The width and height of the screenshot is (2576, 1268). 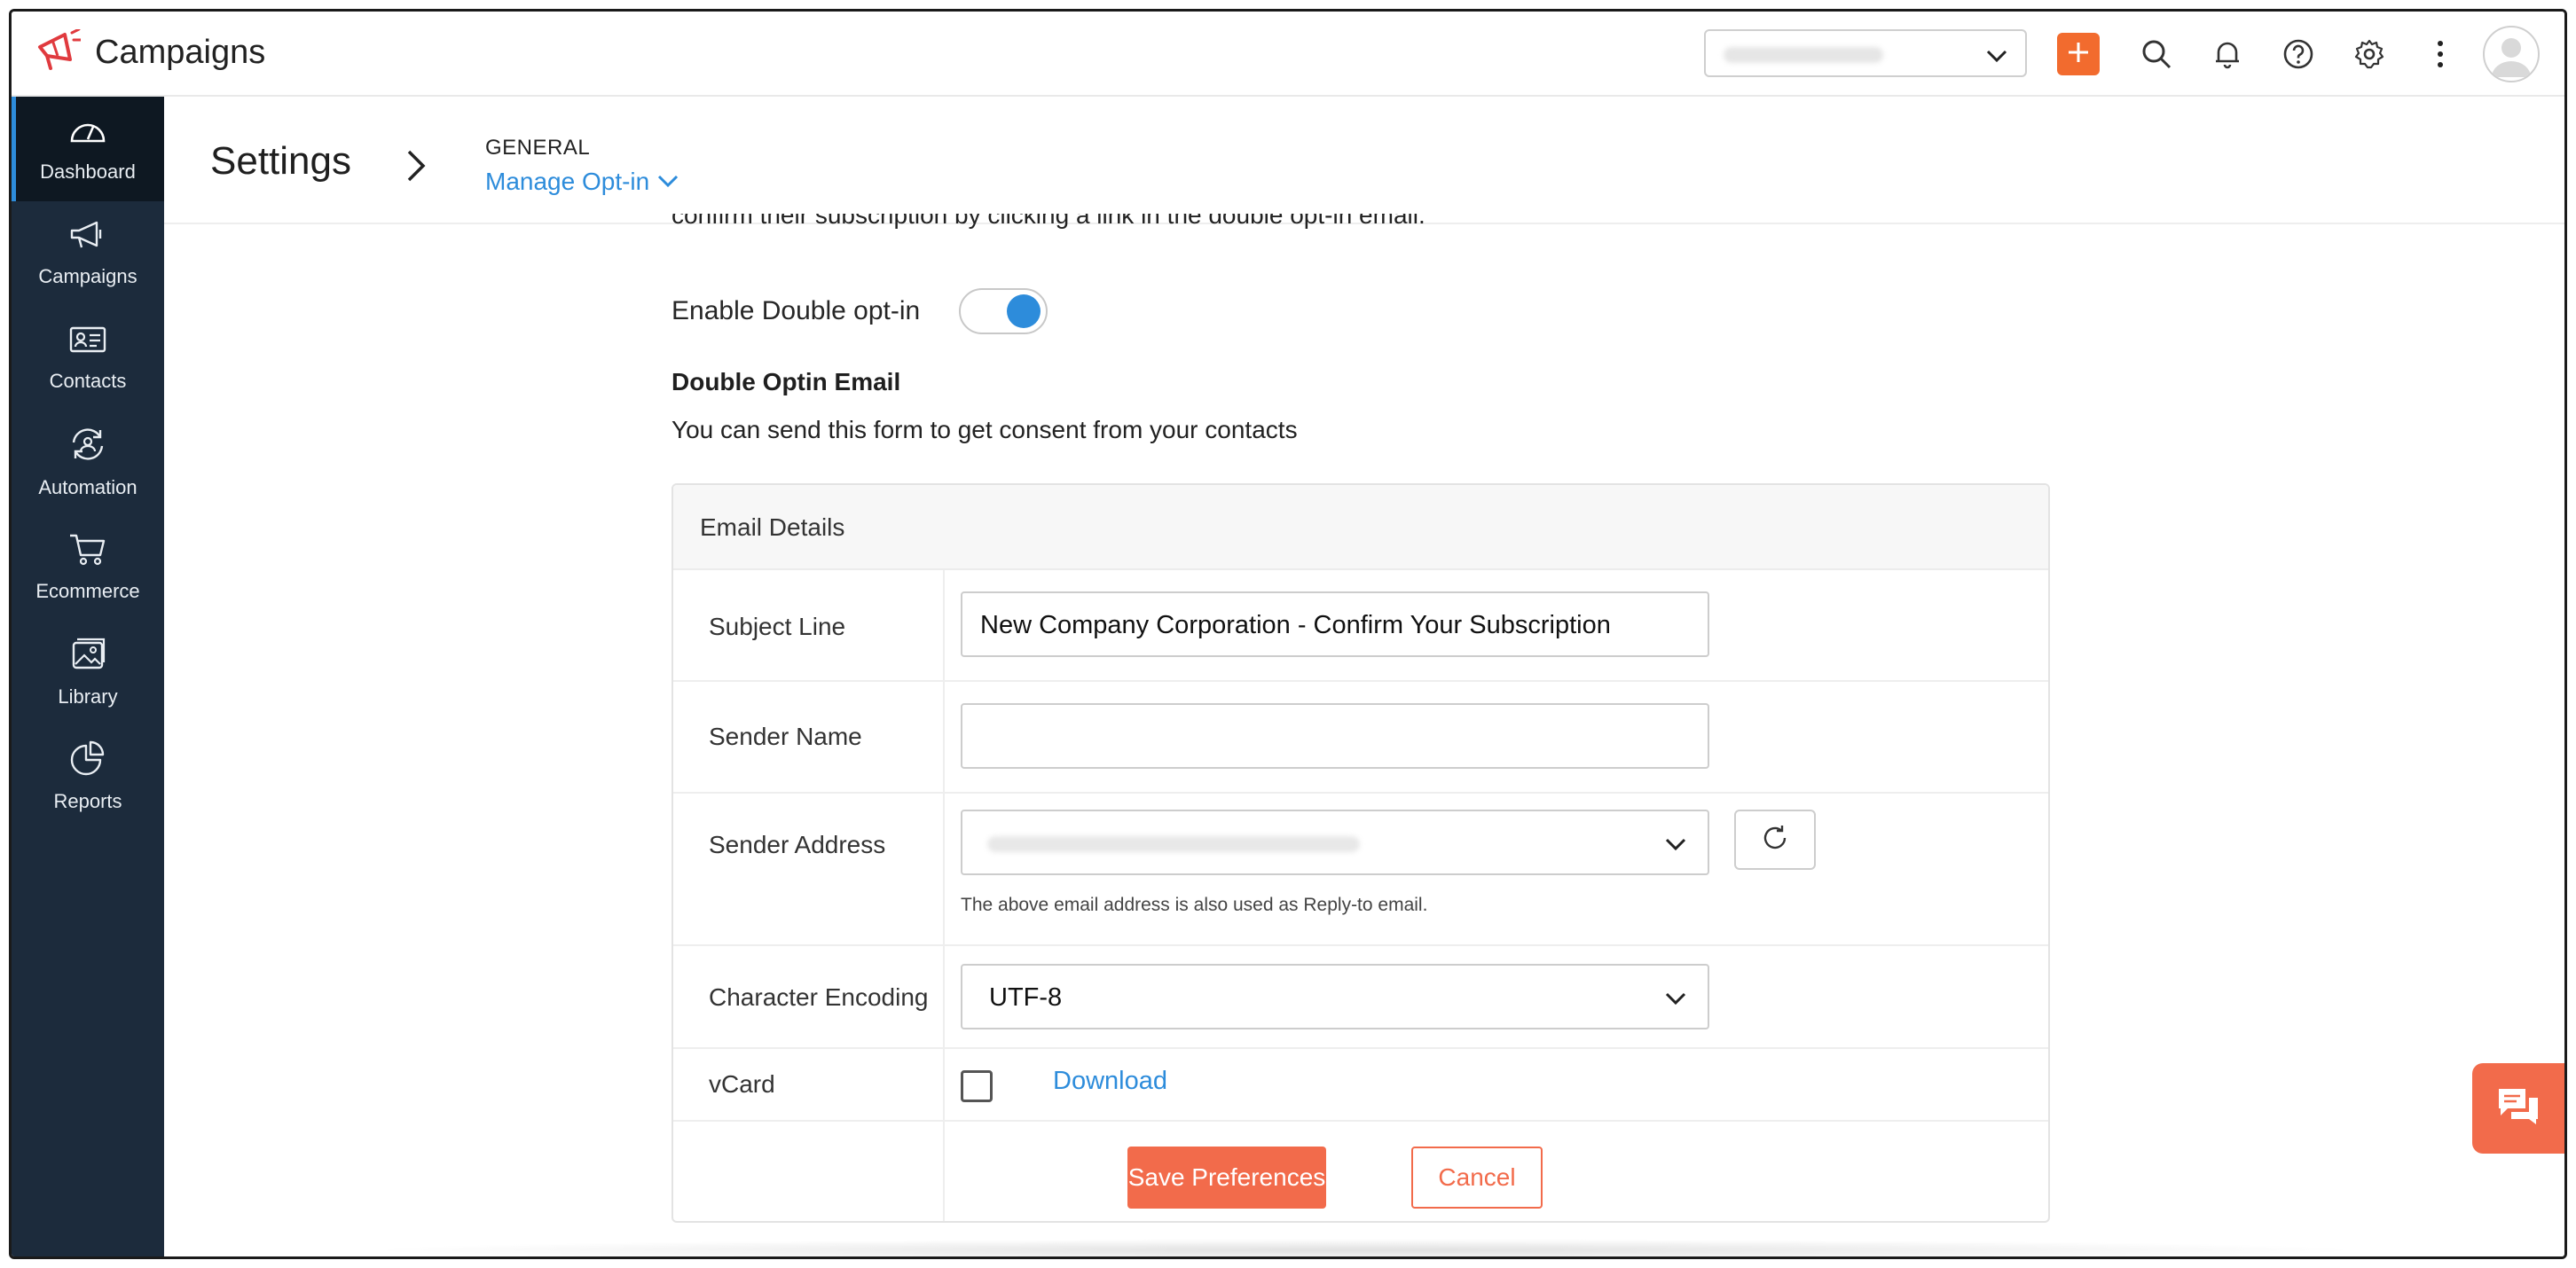 I want to click on section-title: Double Optin Email, so click(x=786, y=382).